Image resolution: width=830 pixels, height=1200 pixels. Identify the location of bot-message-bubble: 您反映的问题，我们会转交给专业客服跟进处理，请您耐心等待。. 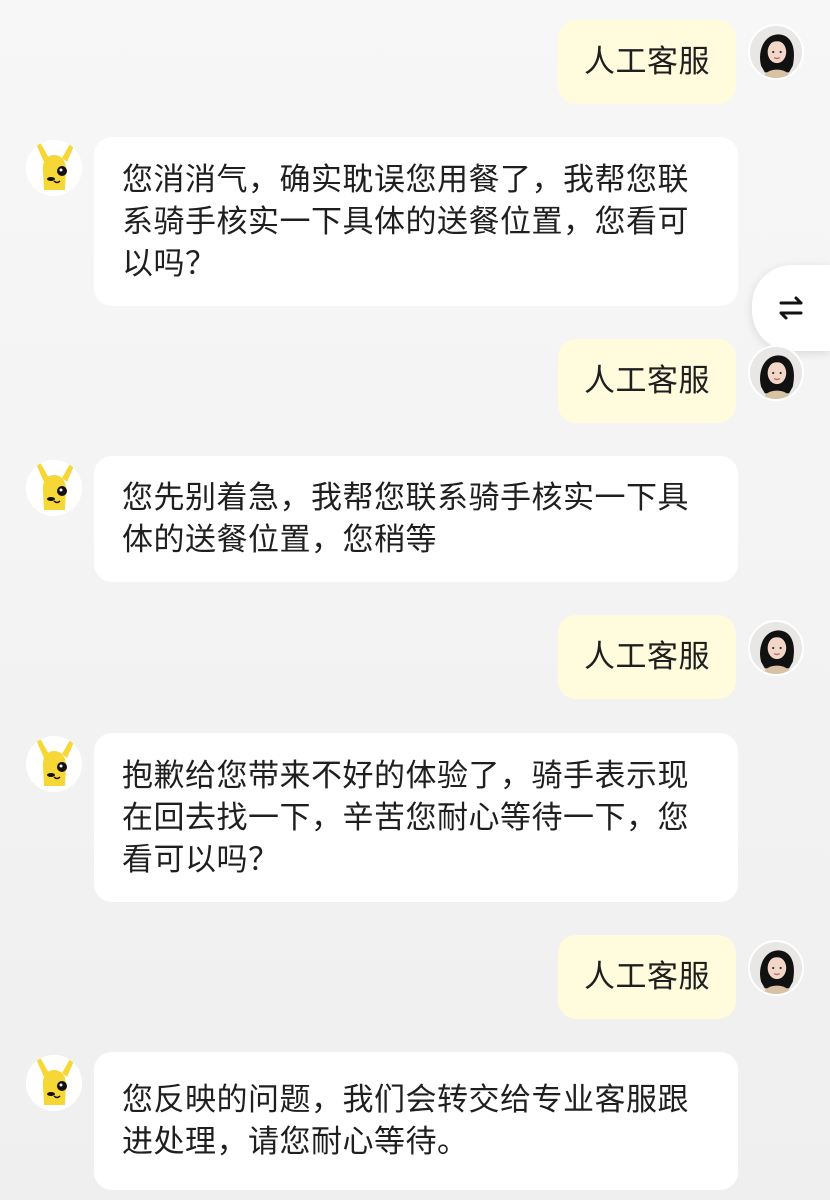
(416, 1121).